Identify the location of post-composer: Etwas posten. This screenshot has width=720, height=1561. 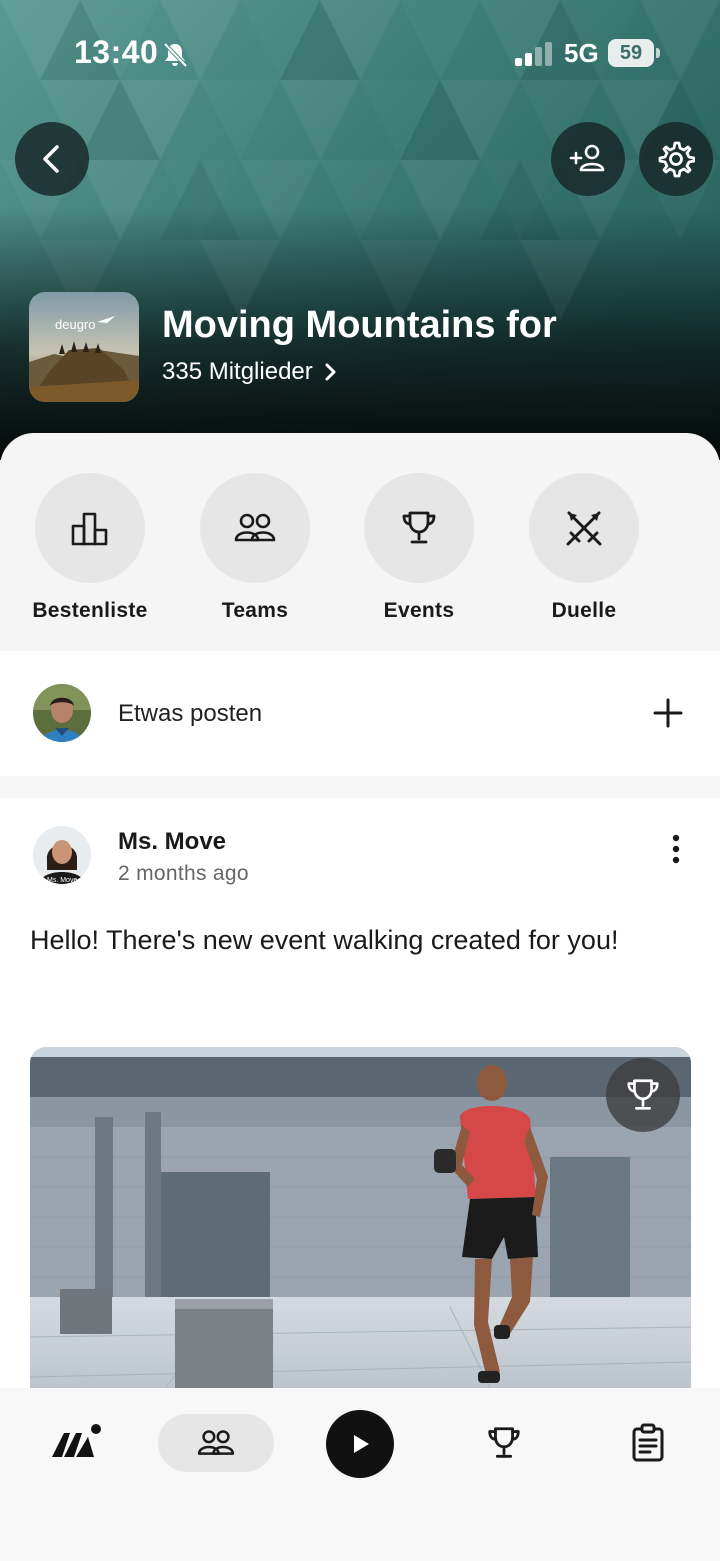
(360, 713).